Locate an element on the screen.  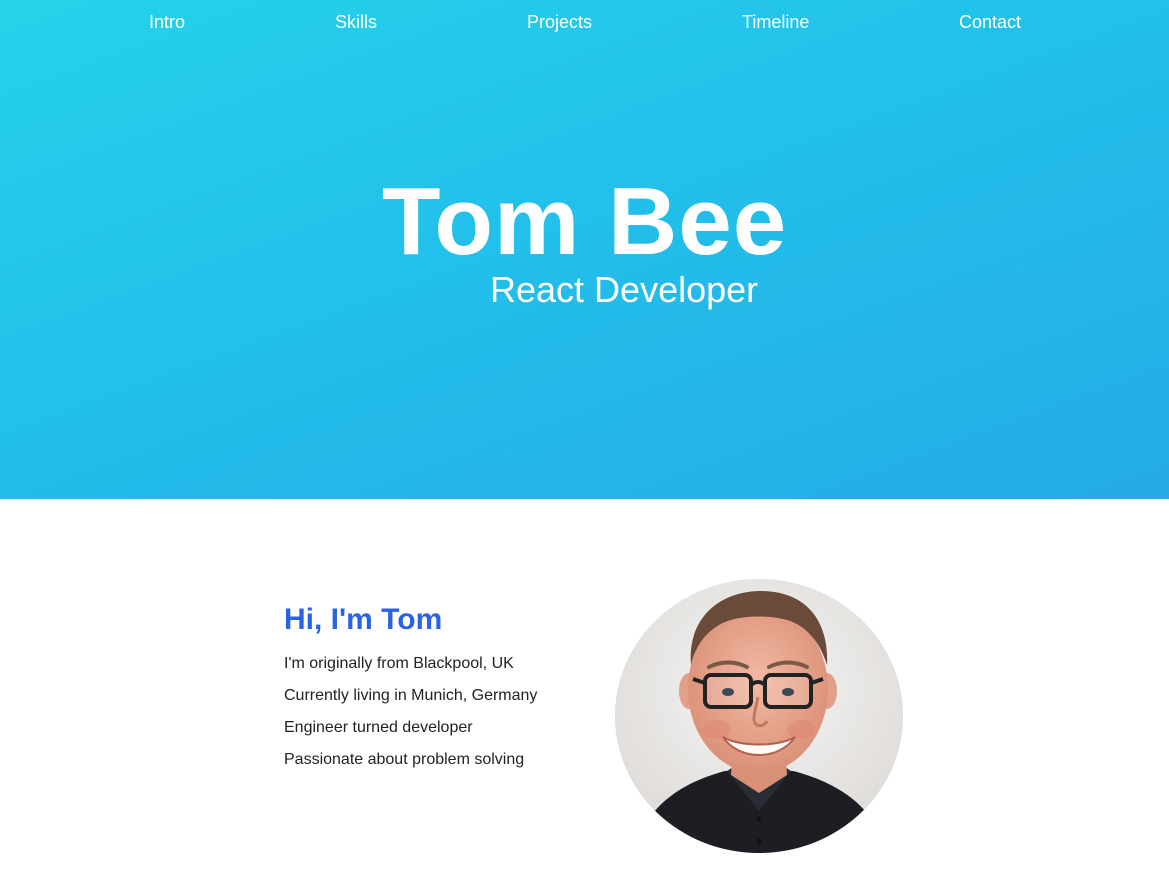
profile-photo is located at coordinates (759, 716).